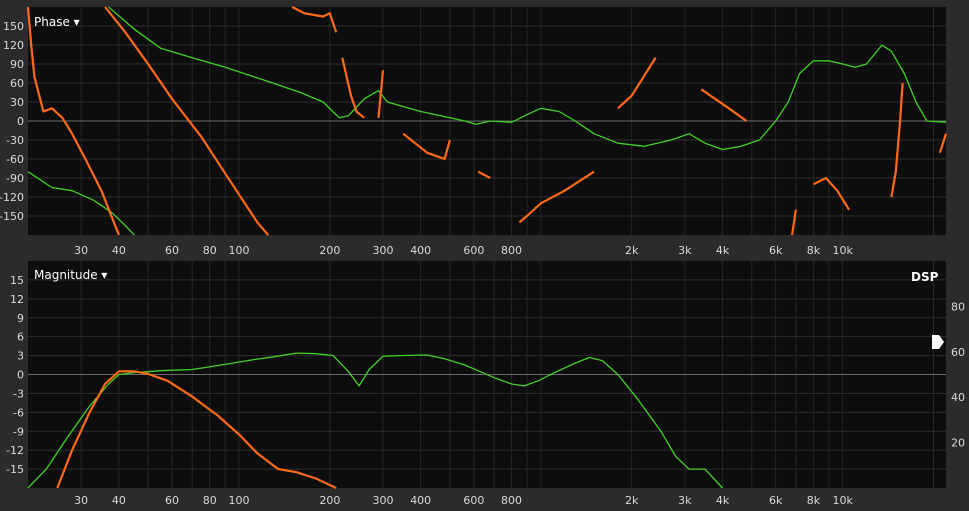  Describe the element at coordinates (57, 22) in the screenshot. I see `phase-menu-button: Phase ▾` at that location.